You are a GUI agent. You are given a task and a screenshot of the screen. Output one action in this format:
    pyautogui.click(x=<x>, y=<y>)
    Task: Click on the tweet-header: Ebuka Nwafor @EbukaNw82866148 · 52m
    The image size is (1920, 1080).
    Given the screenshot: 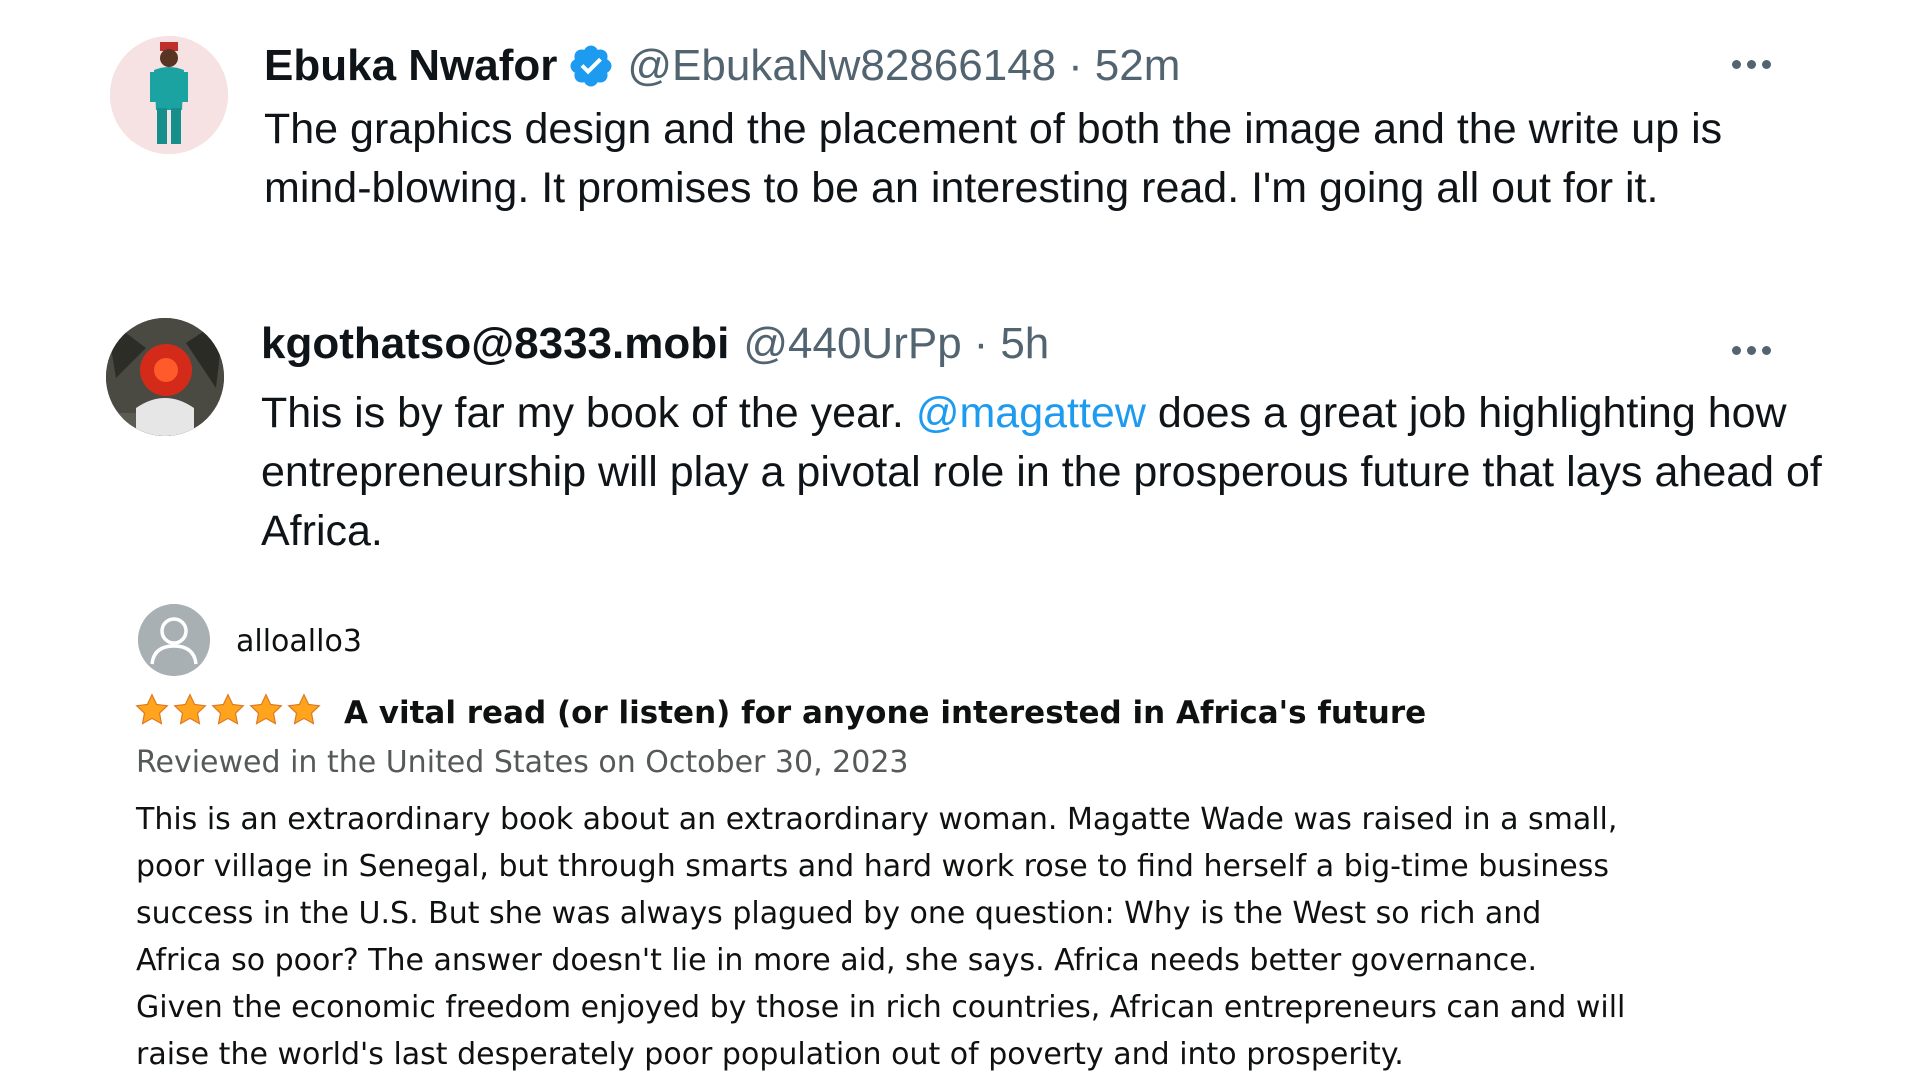 What is the action you would take?
    pyautogui.click(x=722, y=66)
    